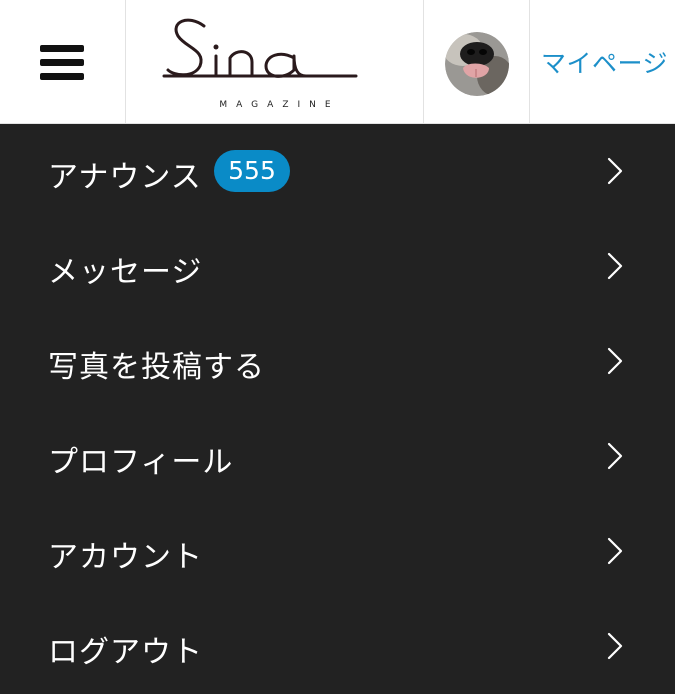  I want to click on user-avatar-button, so click(477, 62).